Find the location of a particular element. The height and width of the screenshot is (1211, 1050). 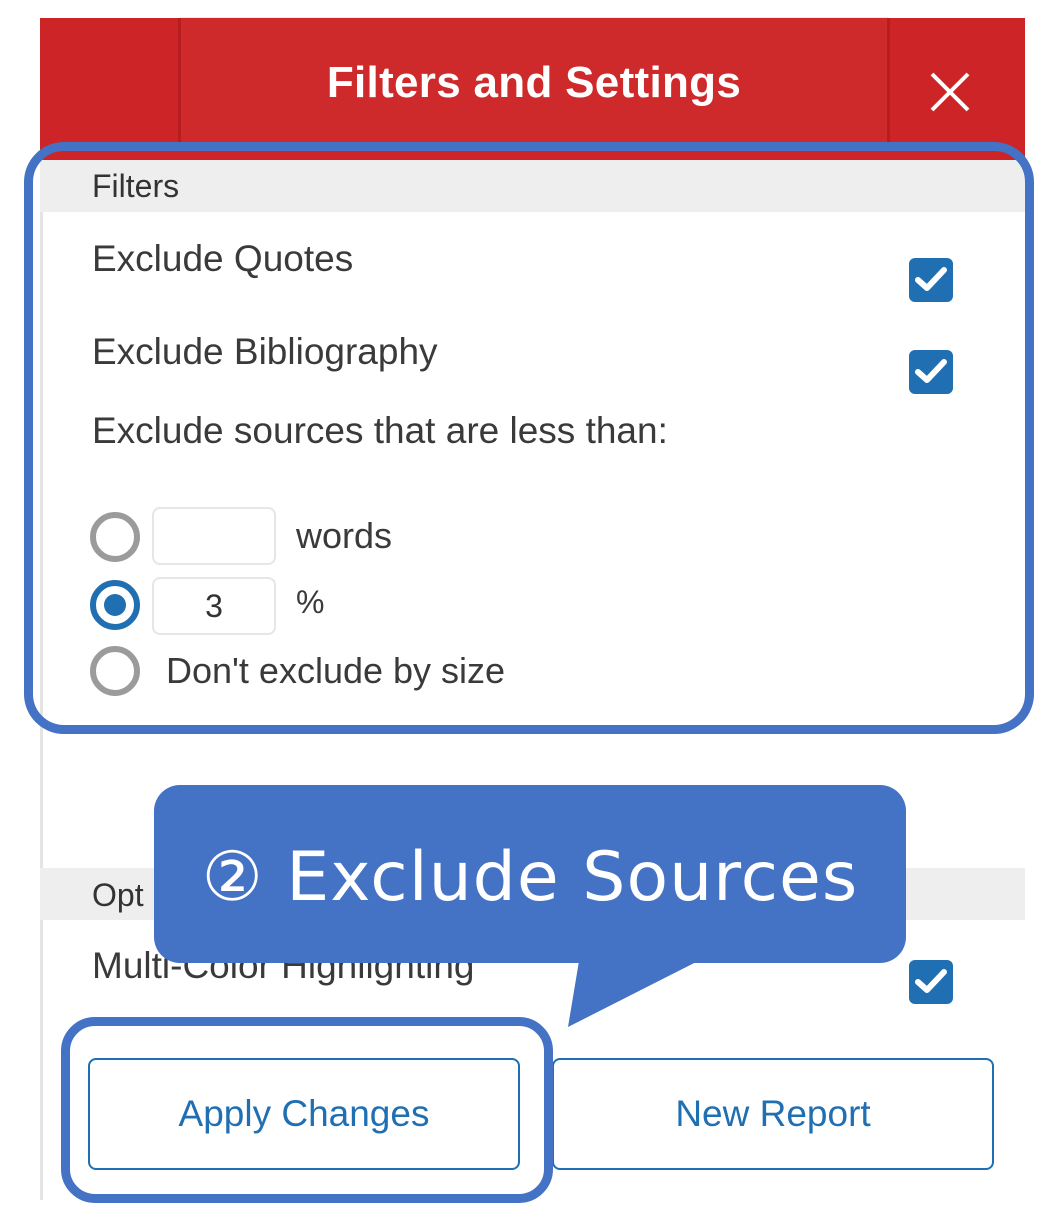

callout-text: ② Exclude Sources is located at coordinates (530, 877).